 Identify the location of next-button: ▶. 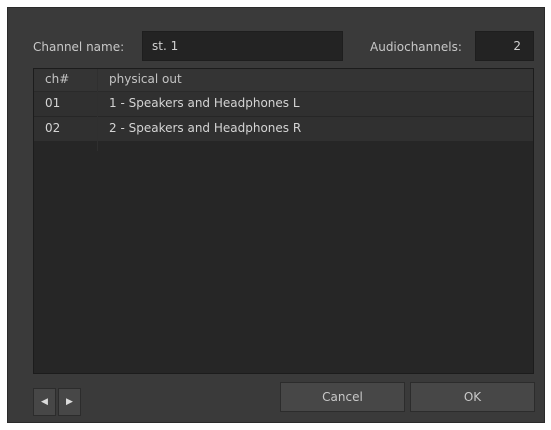
(69, 402).